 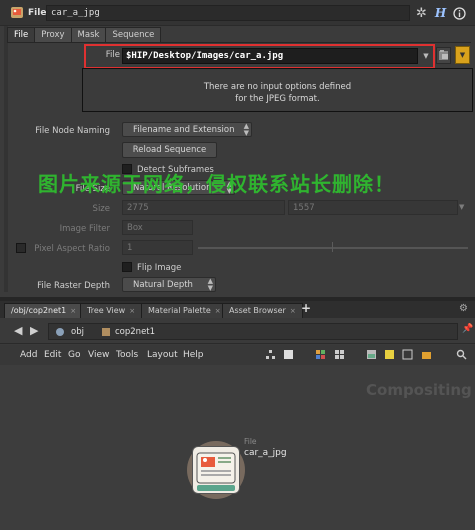 What do you see at coordinates (159, 268) in the screenshot?
I see `flip-image-label: Flip Image` at bounding box center [159, 268].